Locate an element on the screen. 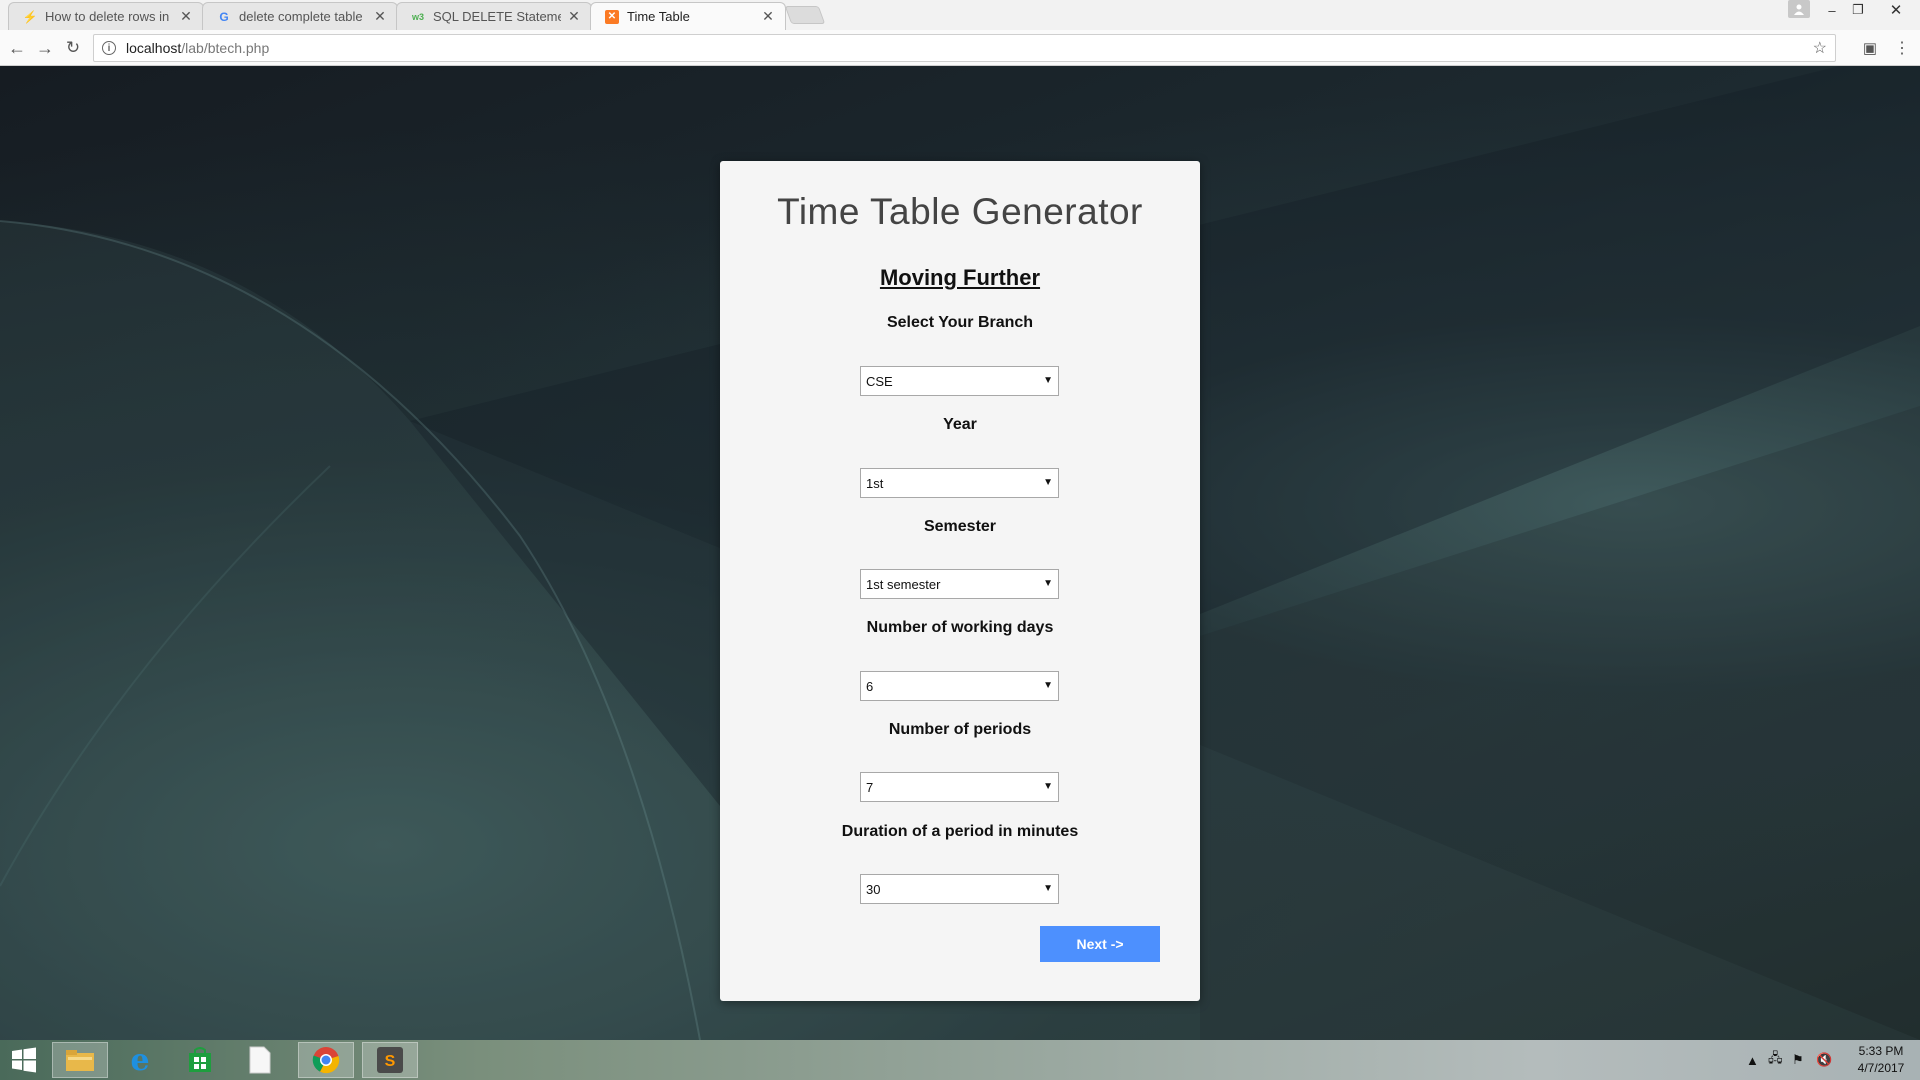 The image size is (1920, 1080). year-select: 1st ▼ is located at coordinates (959, 483).